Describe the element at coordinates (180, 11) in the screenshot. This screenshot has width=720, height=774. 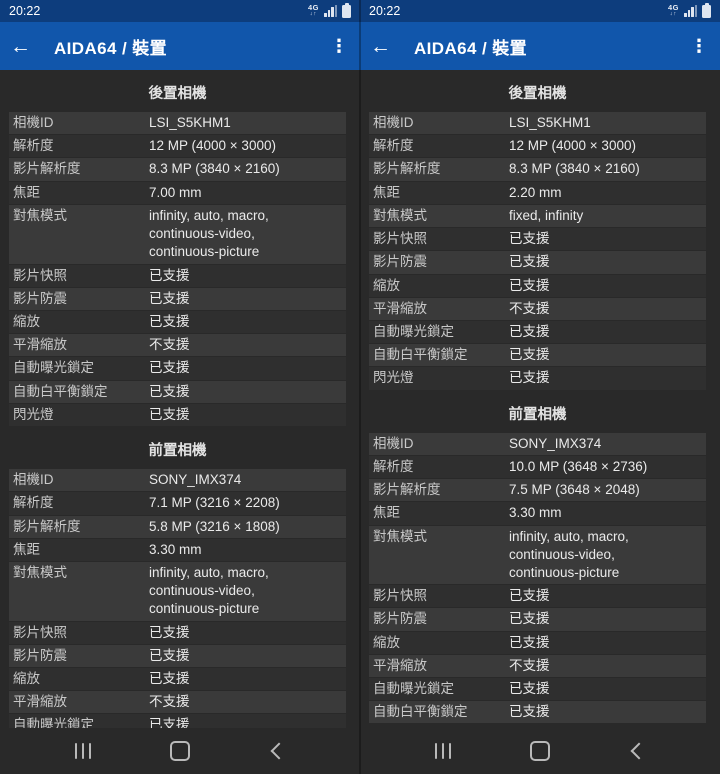
I see `status-bar: 20:22 4G ↓↑` at that location.